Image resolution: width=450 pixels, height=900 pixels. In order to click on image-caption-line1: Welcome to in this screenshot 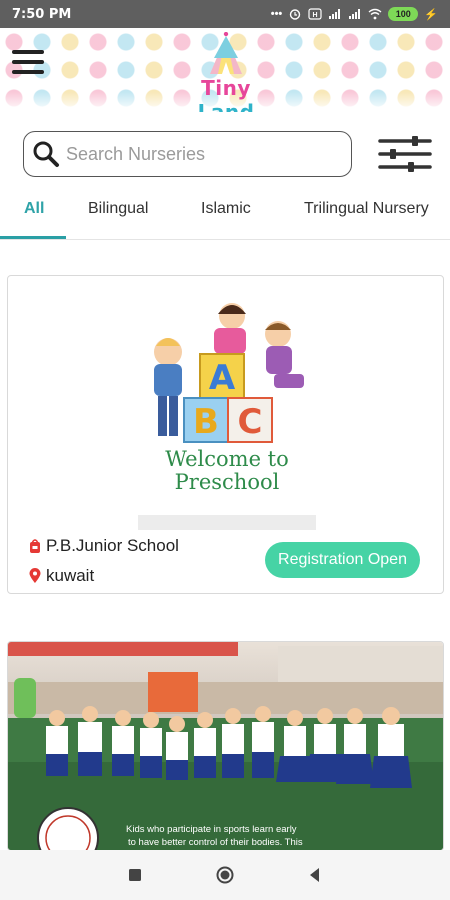, I will do `click(227, 459)`.